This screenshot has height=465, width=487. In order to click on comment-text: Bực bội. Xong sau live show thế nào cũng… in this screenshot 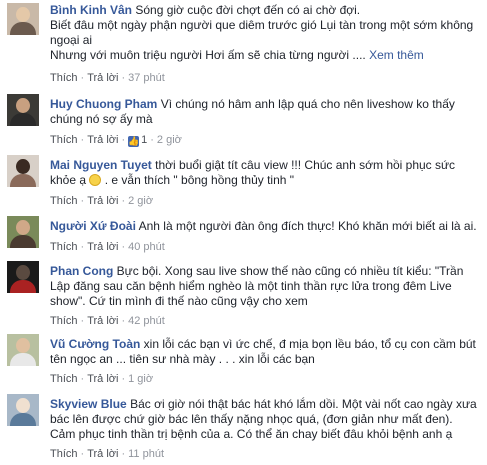, I will do `click(290, 271)`.